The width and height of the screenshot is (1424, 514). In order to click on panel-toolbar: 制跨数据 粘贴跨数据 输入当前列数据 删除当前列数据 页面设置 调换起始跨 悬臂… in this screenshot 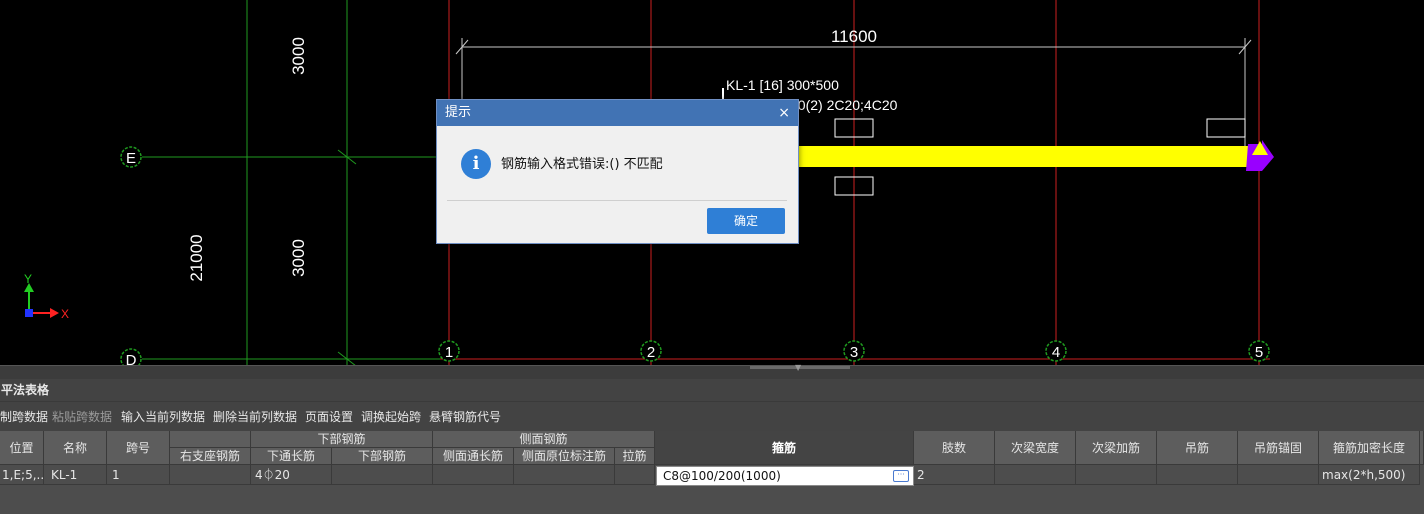, I will do `click(712, 416)`.